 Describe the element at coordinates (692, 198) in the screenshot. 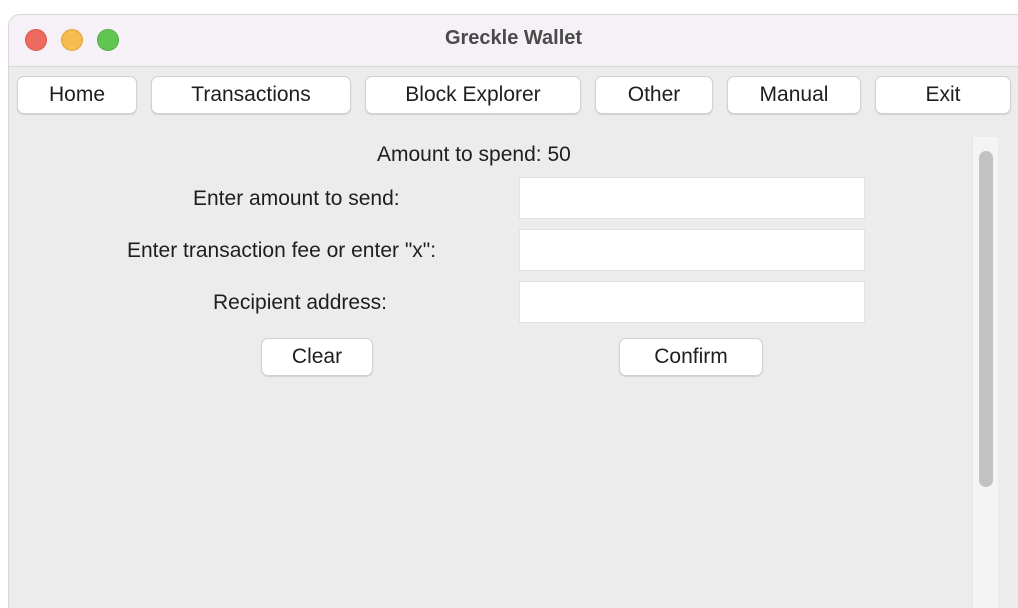

I see `amount-input` at that location.